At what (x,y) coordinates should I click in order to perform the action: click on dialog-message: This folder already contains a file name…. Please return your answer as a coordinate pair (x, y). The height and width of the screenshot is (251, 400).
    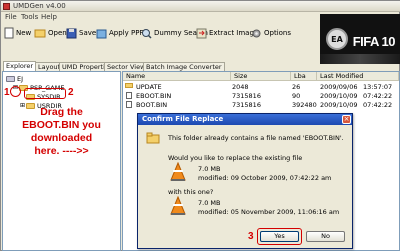
    Looking at the image, I should click on (256, 138).